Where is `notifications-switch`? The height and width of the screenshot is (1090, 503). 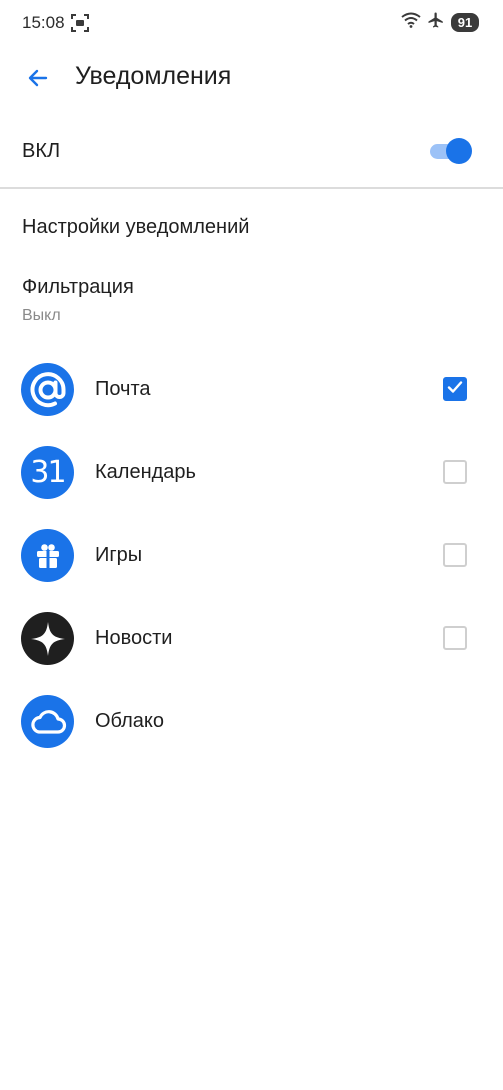
notifications-switch is located at coordinates (452, 151).